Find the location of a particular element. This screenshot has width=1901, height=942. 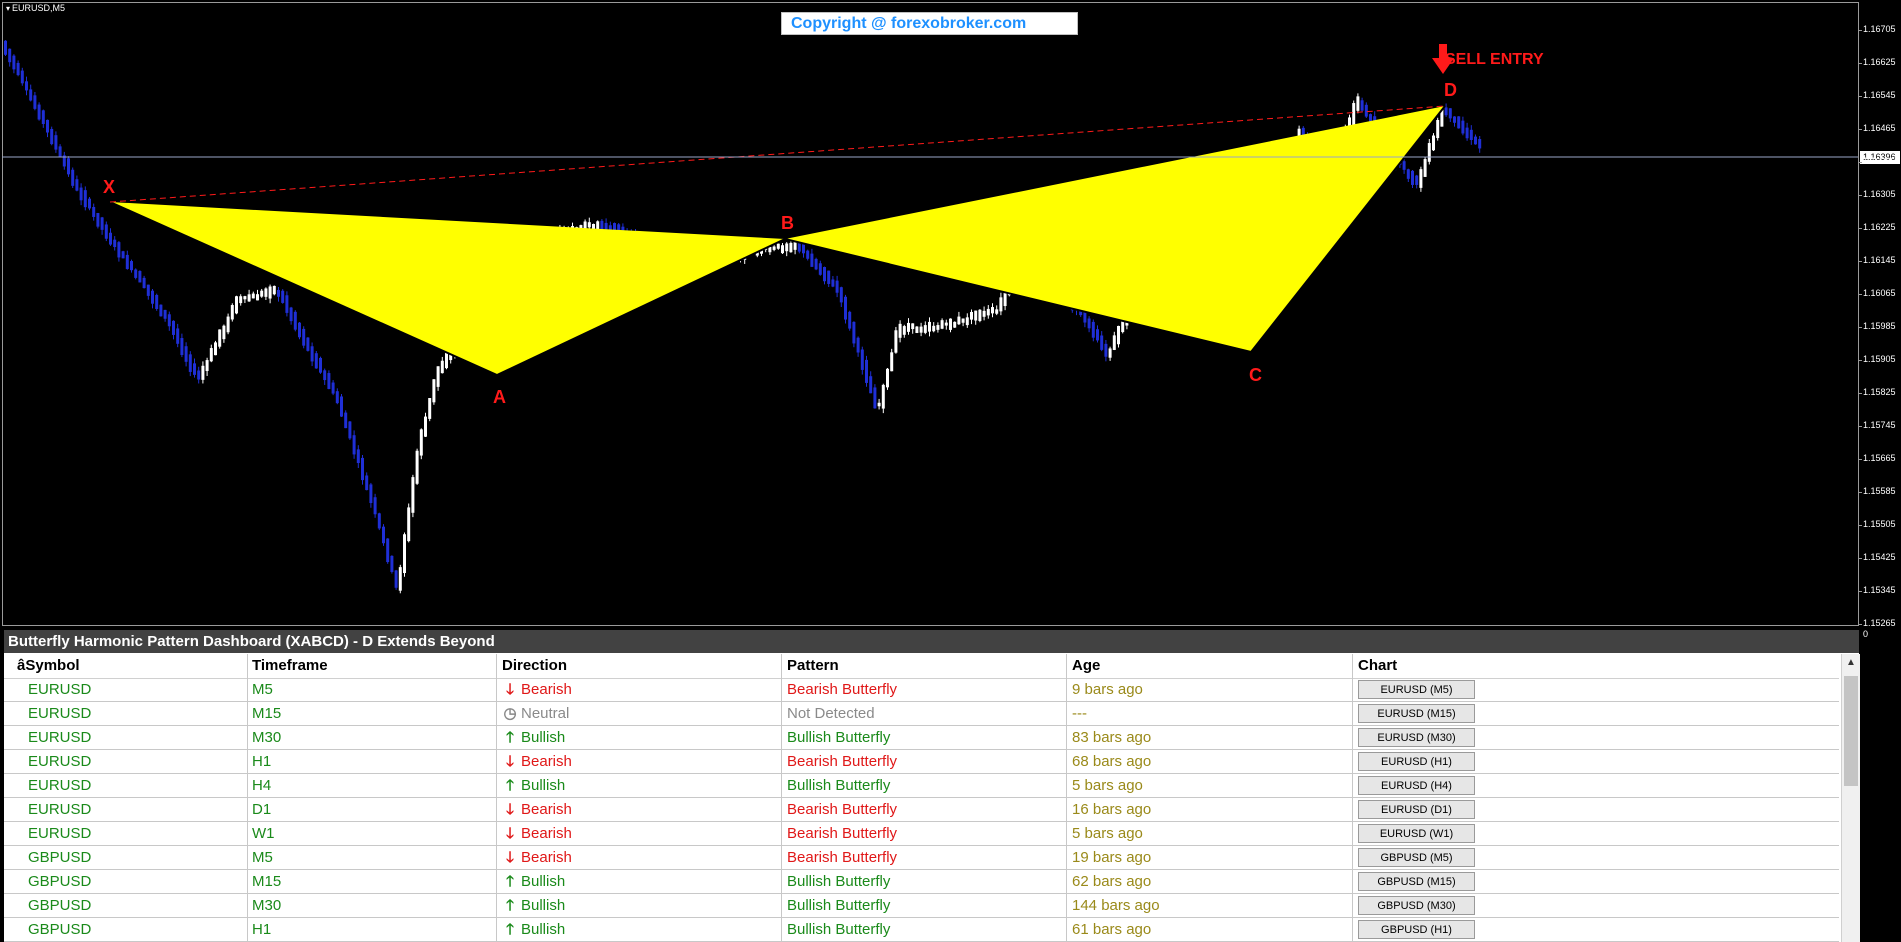

header-pattern: Pattern is located at coordinates (813, 666).